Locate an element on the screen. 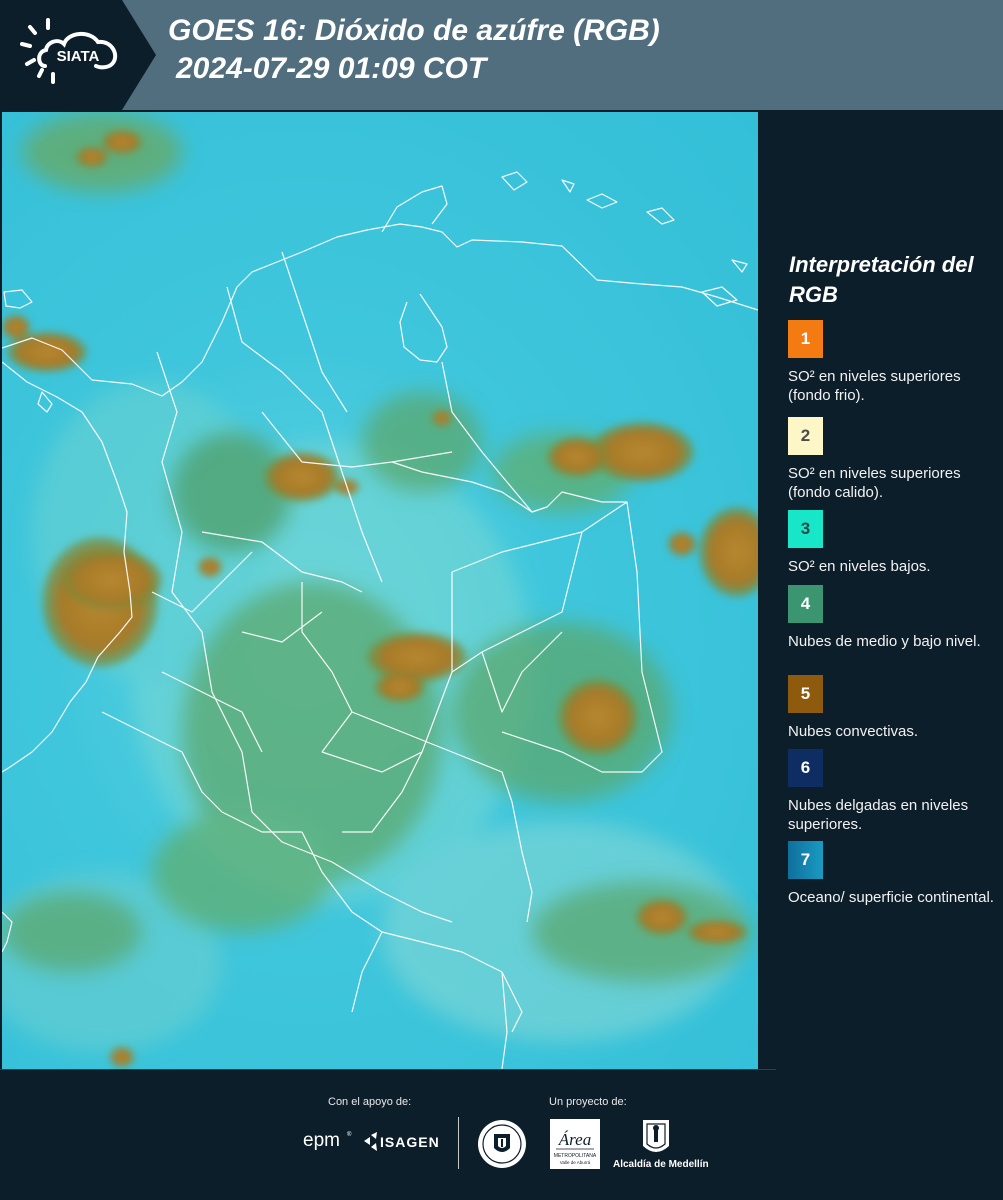 The height and width of the screenshot is (1200, 1003). alcaldia-label: Alcaldía de Medellín is located at coordinates (661, 1164).